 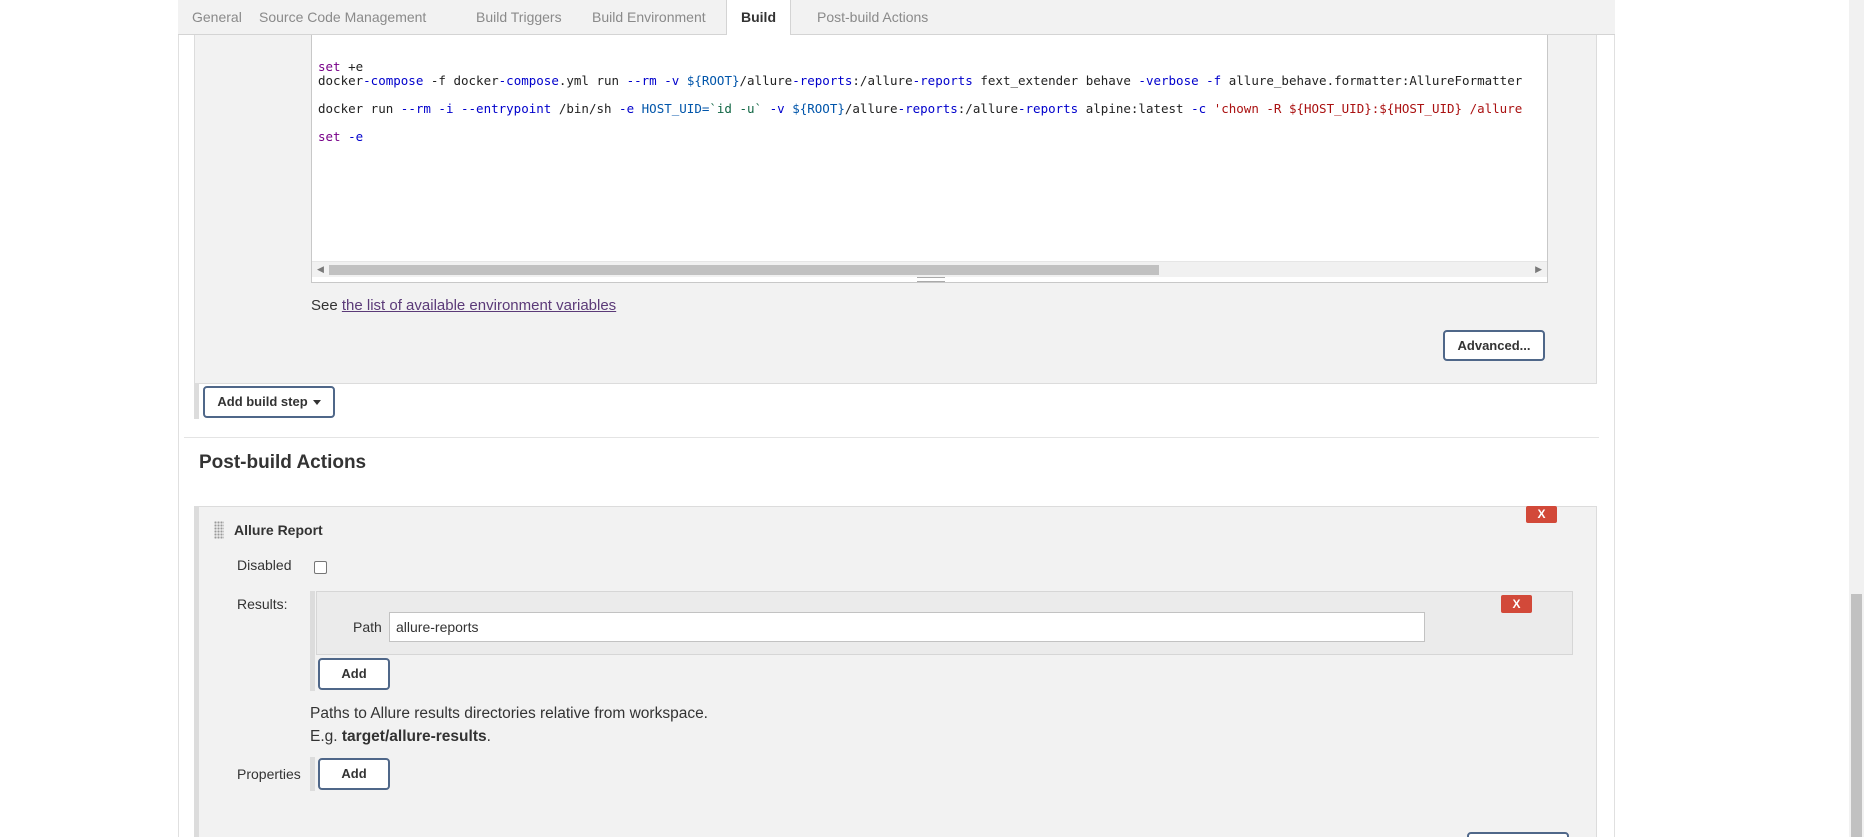 What do you see at coordinates (326, 736) in the screenshot?
I see `help-example-prefix: E.g.` at bounding box center [326, 736].